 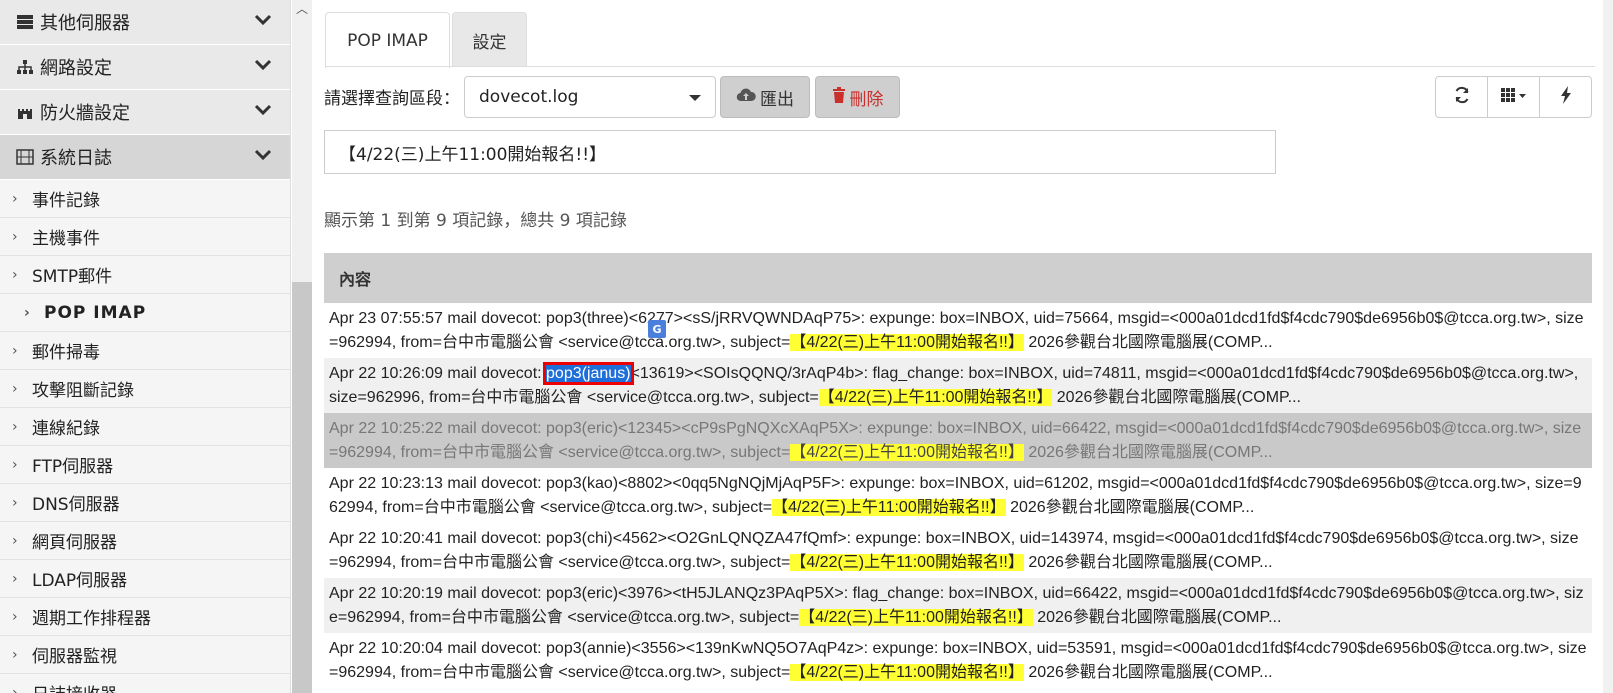 What do you see at coordinates (66, 201) in the screenshot?
I see `sidebar-item-label: 事件記錄` at bounding box center [66, 201].